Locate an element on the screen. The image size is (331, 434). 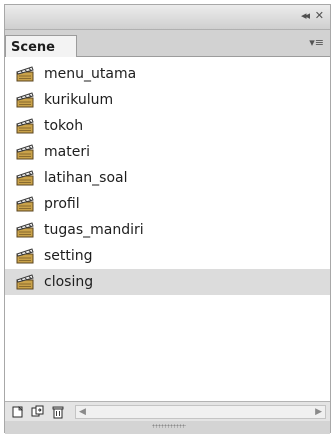
tab-row: Scene ▾≡ is located at coordinates (167, 43).